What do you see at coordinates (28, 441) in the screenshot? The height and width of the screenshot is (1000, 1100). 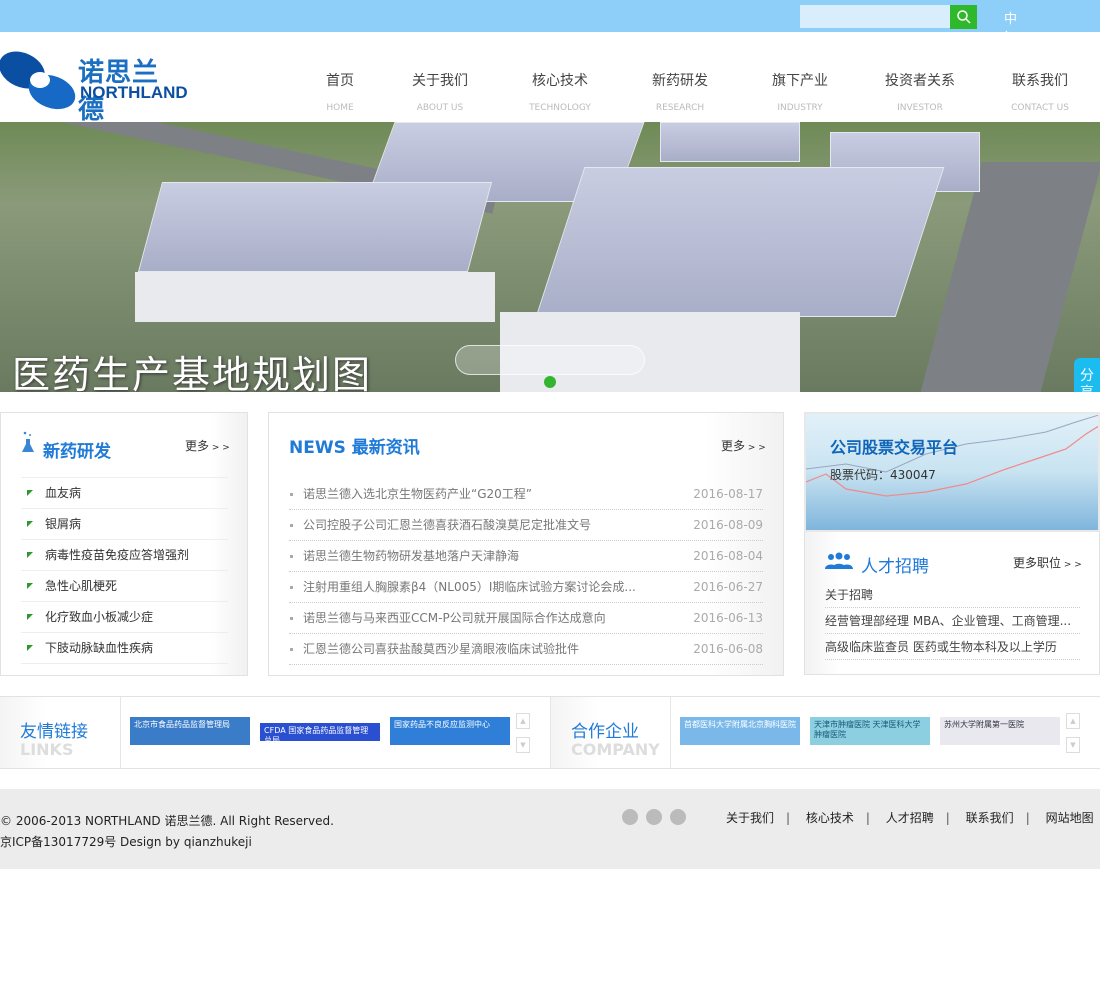 I see `flask-icon` at bounding box center [28, 441].